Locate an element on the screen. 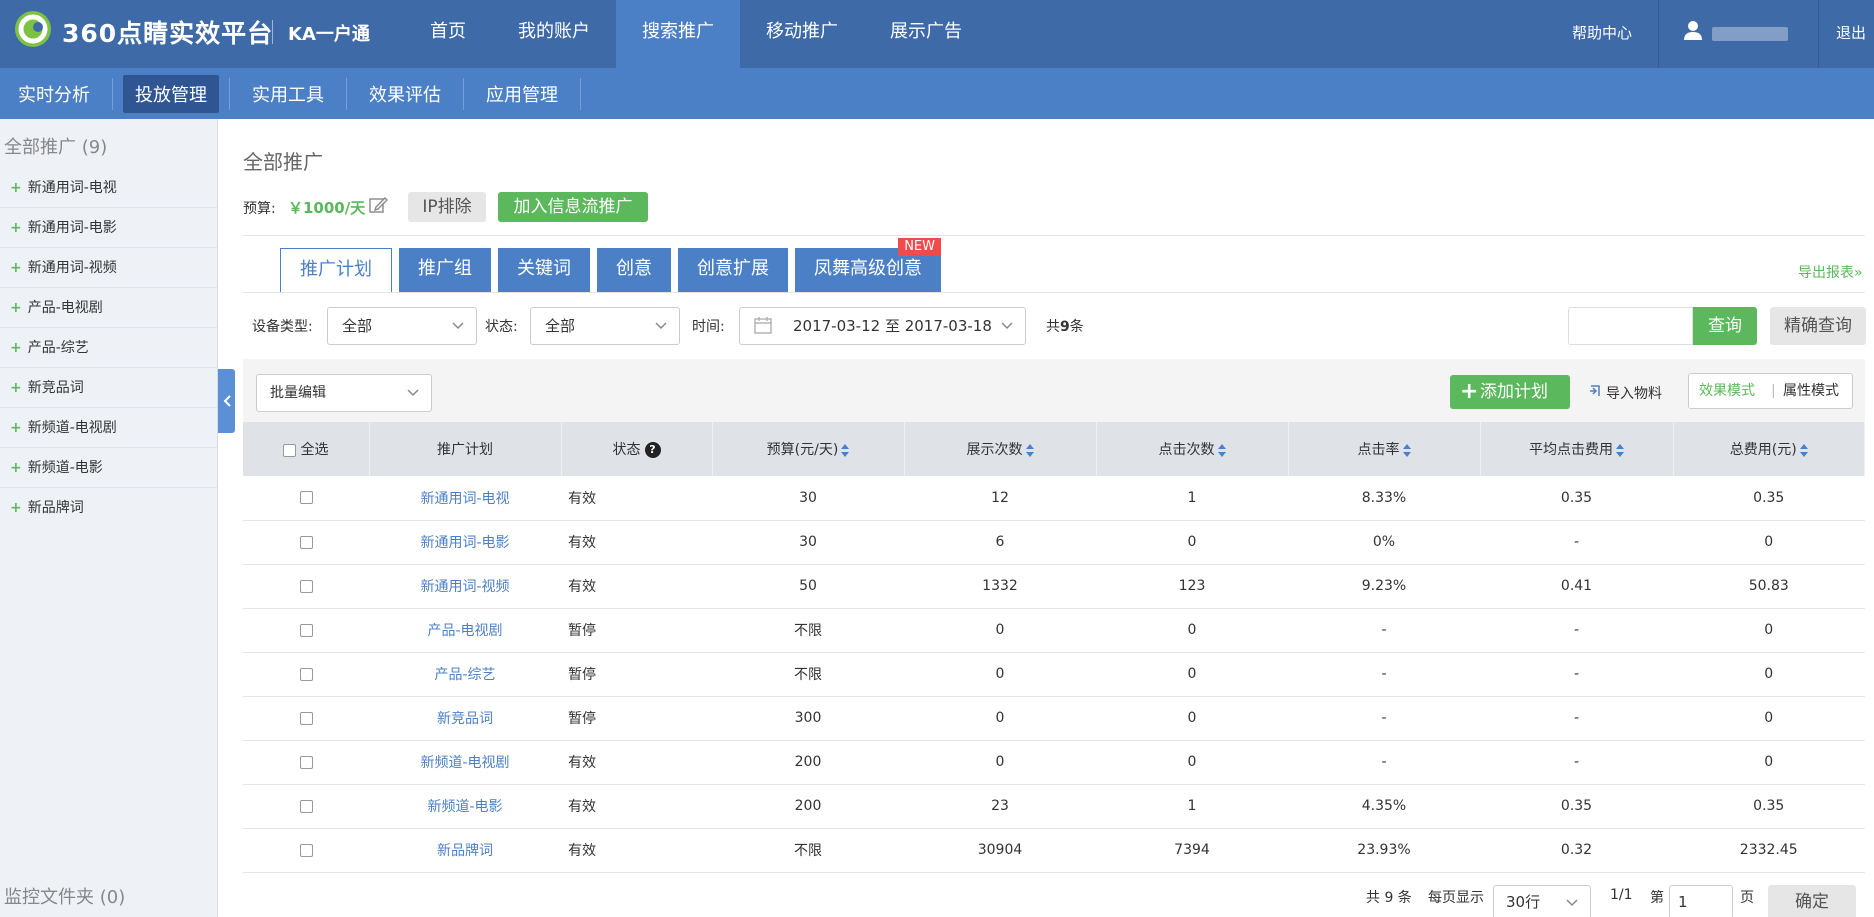 The height and width of the screenshot is (917, 1874). cell-plan: 新品牌词 is located at coordinates (465, 850).